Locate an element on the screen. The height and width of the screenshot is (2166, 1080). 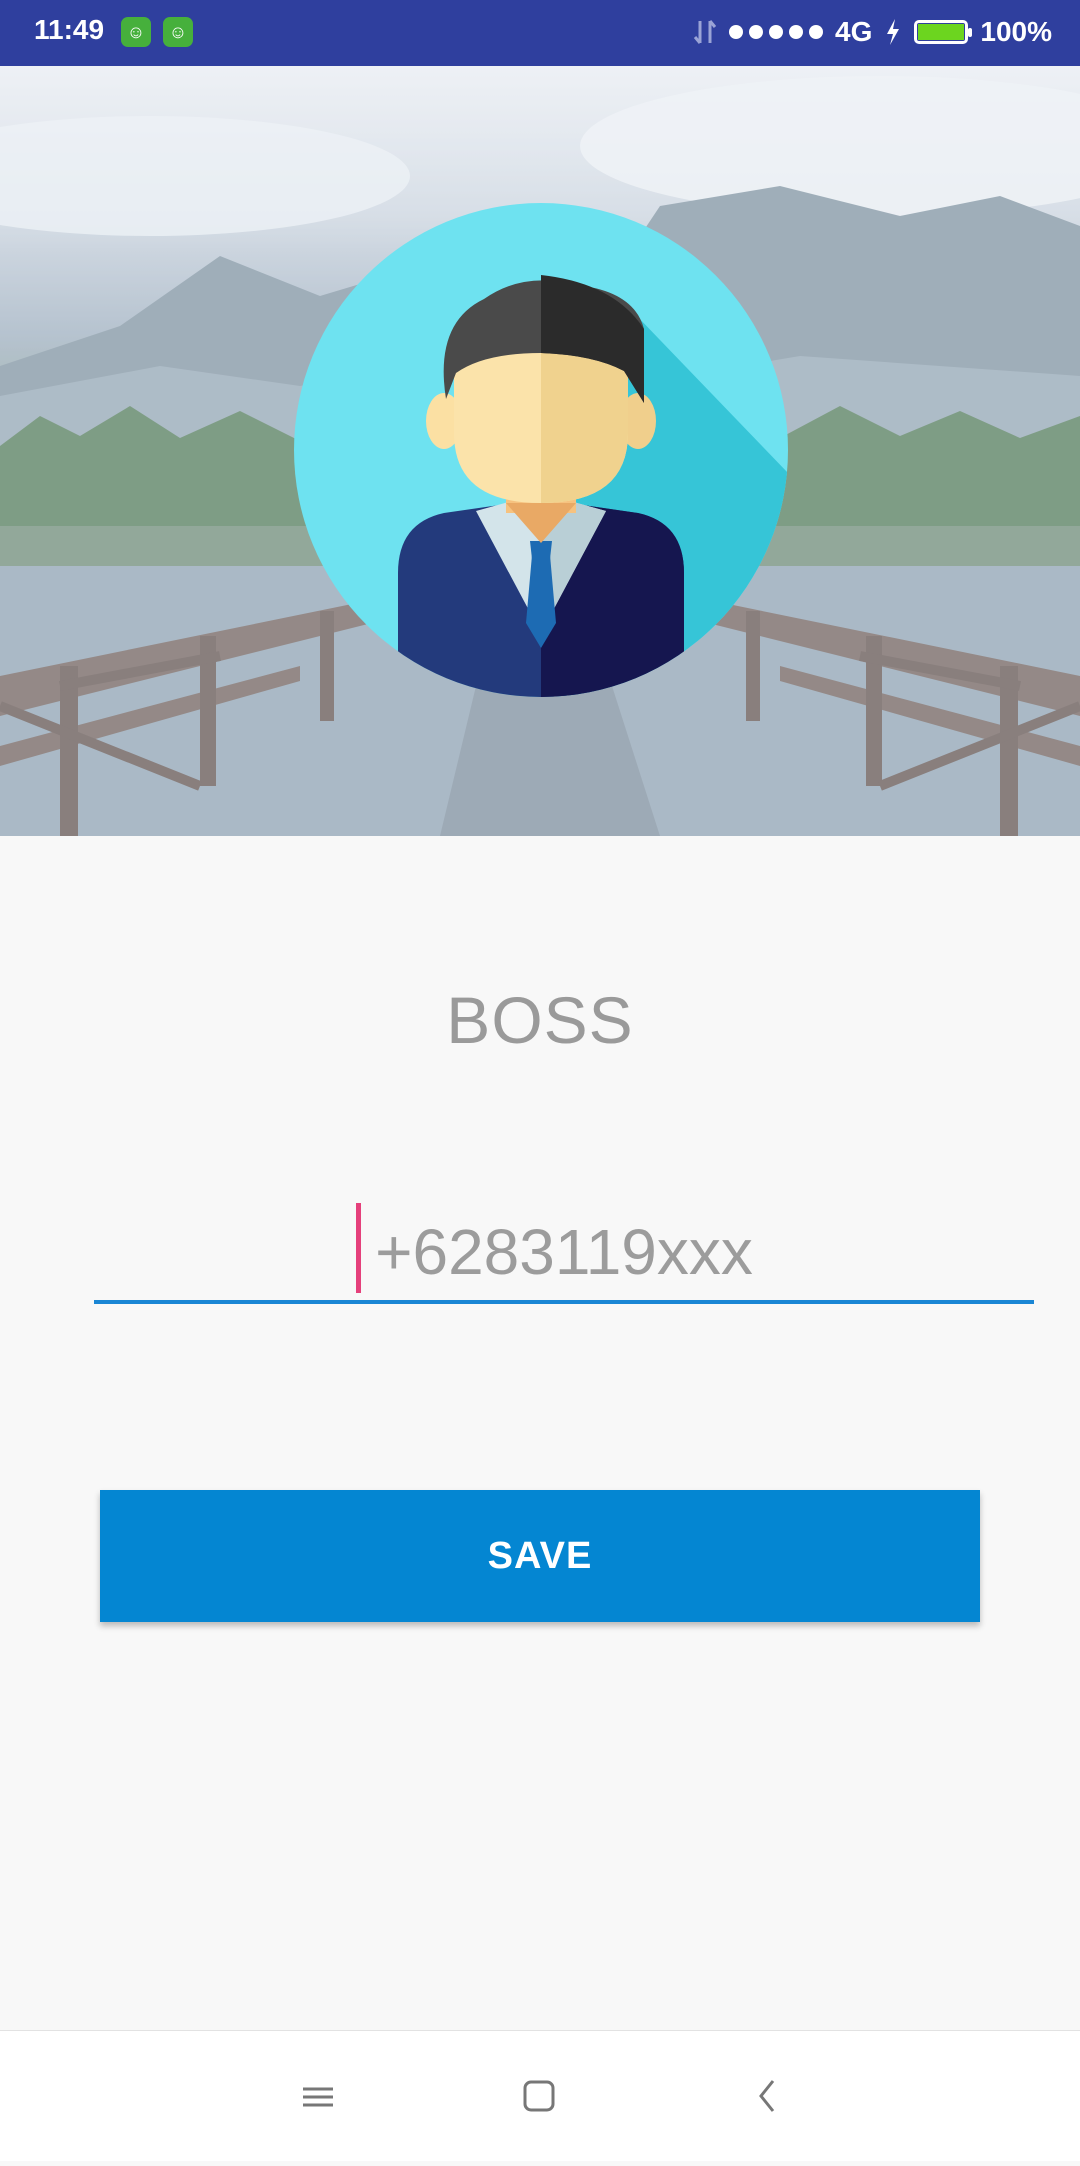
text-cursor is located at coordinates (358, 1248).